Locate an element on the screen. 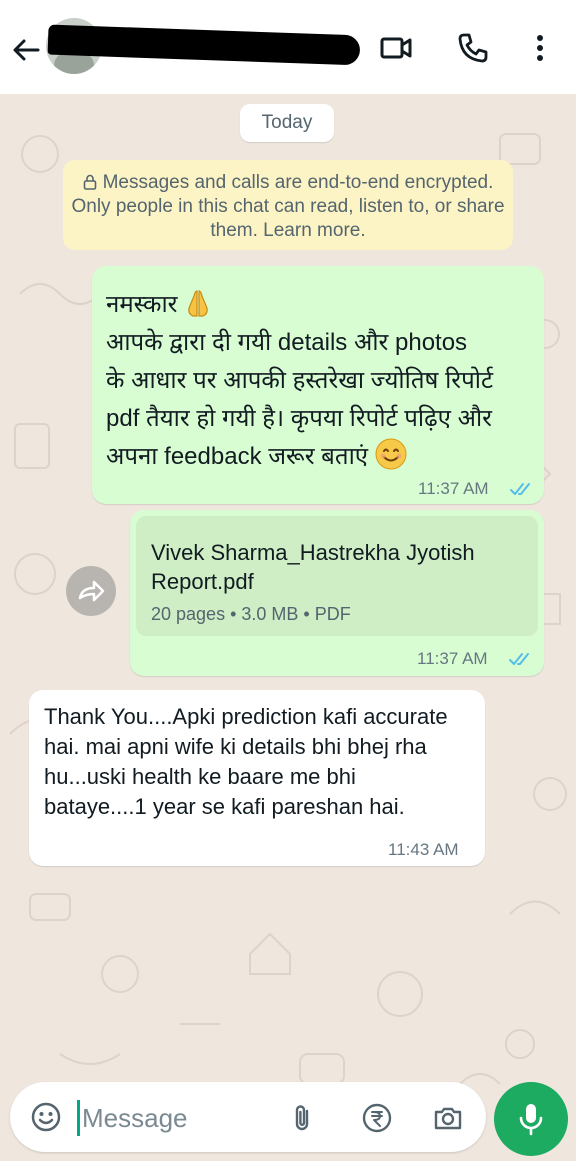 The image size is (576, 1161). message-line: अपना feedback जरूर बताएं is located at coordinates (237, 456).